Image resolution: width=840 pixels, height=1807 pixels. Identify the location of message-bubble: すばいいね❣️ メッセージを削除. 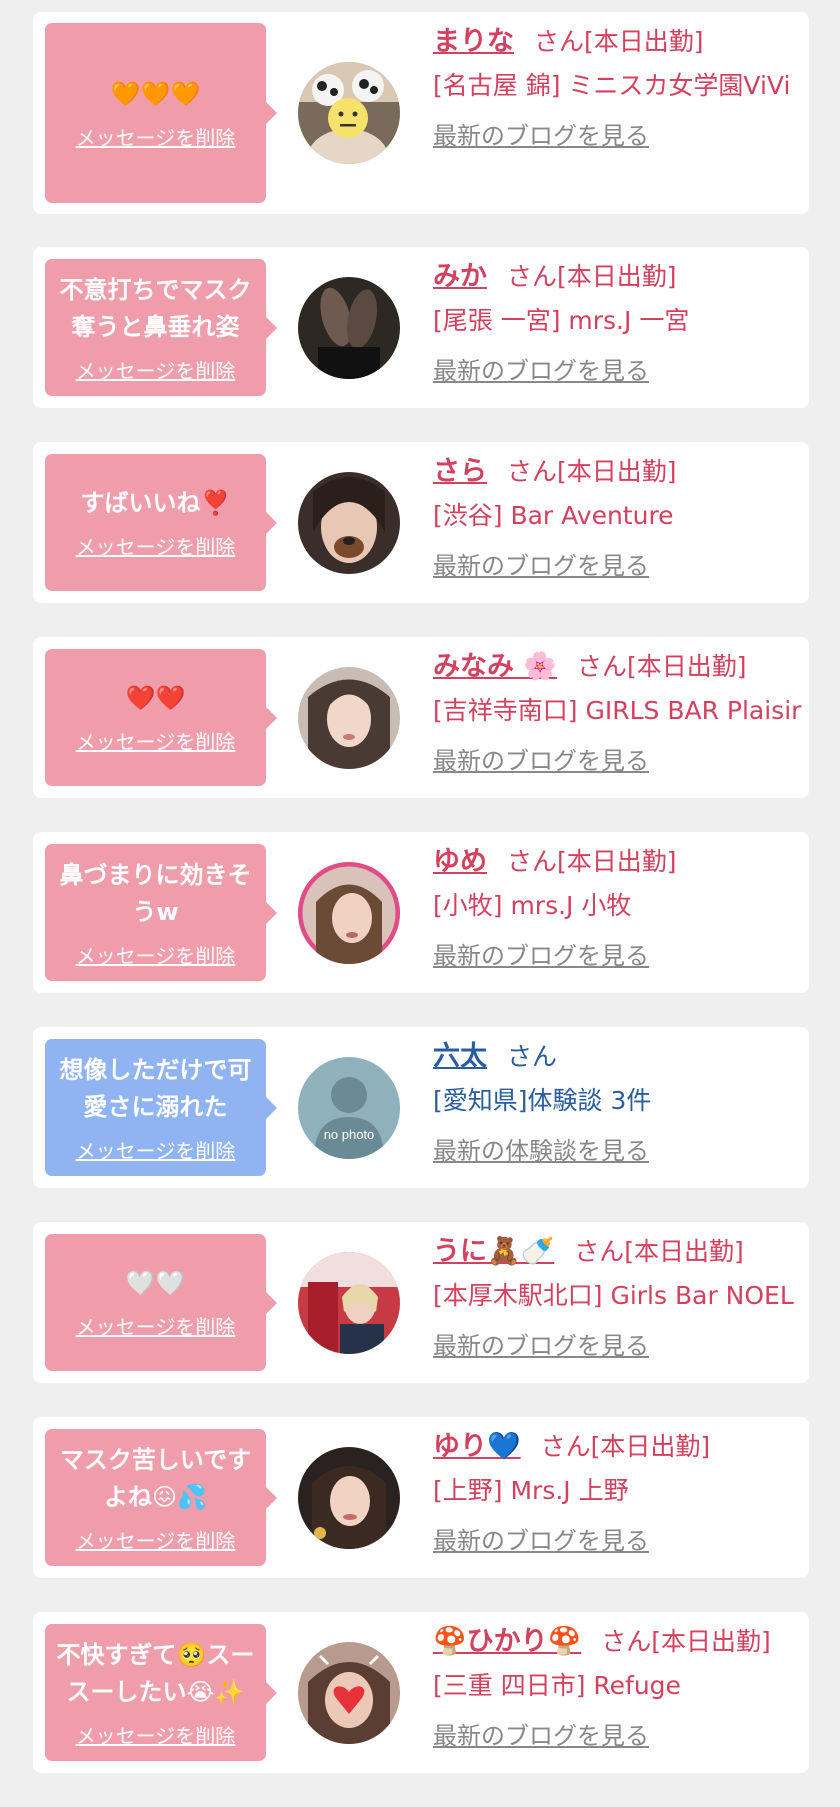
(161, 522).